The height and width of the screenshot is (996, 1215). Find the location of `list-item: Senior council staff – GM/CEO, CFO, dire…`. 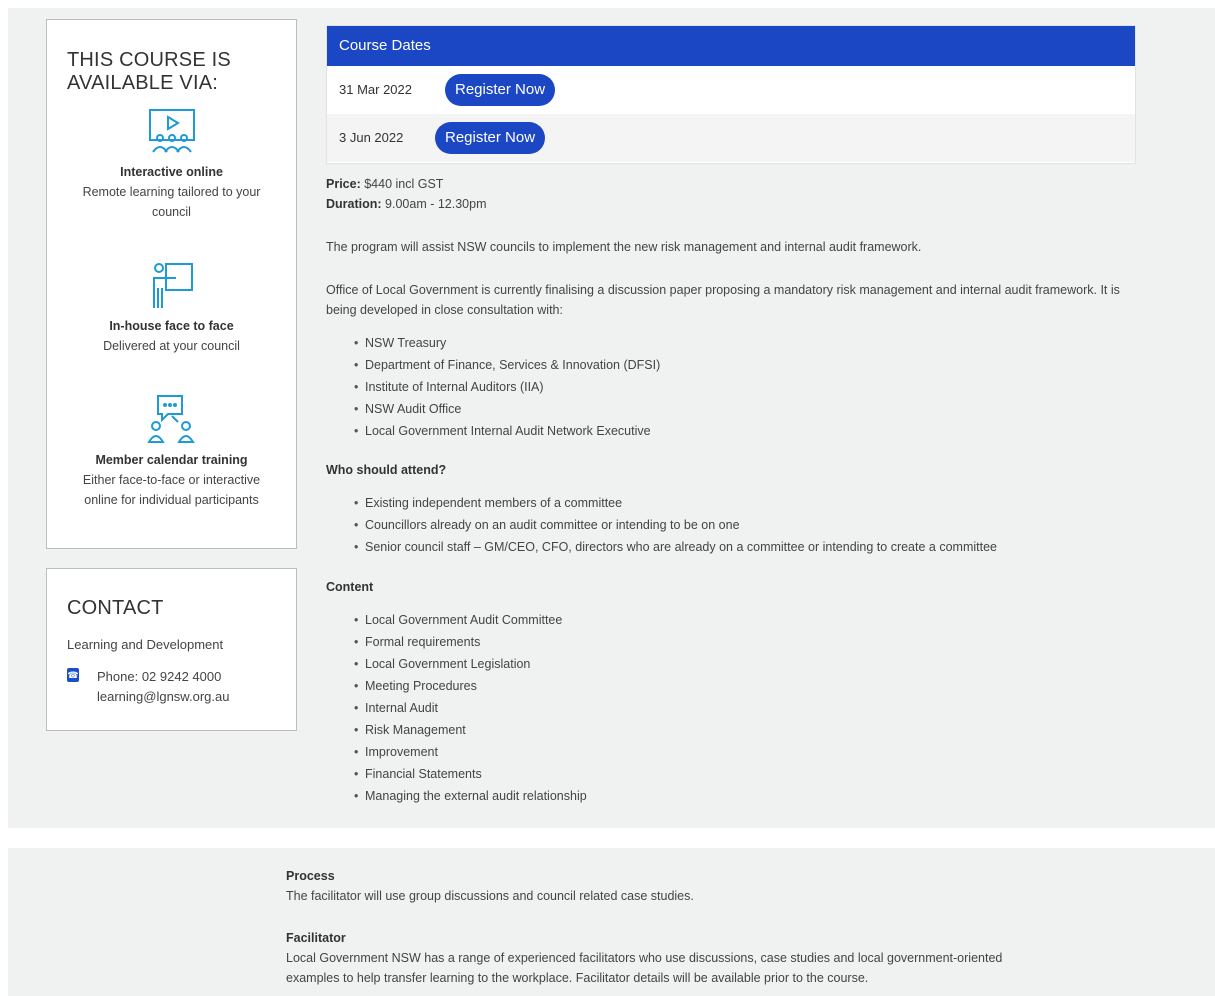

list-item: Senior council staff – GM/CEO, CFO, dire… is located at coordinates (740, 547).